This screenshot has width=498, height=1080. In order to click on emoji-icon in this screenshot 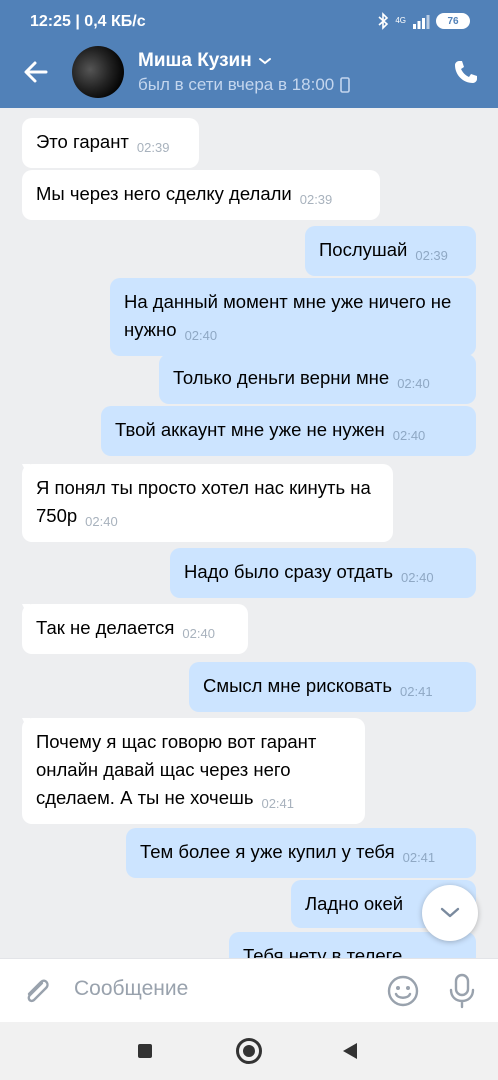, I will do `click(403, 991)`.